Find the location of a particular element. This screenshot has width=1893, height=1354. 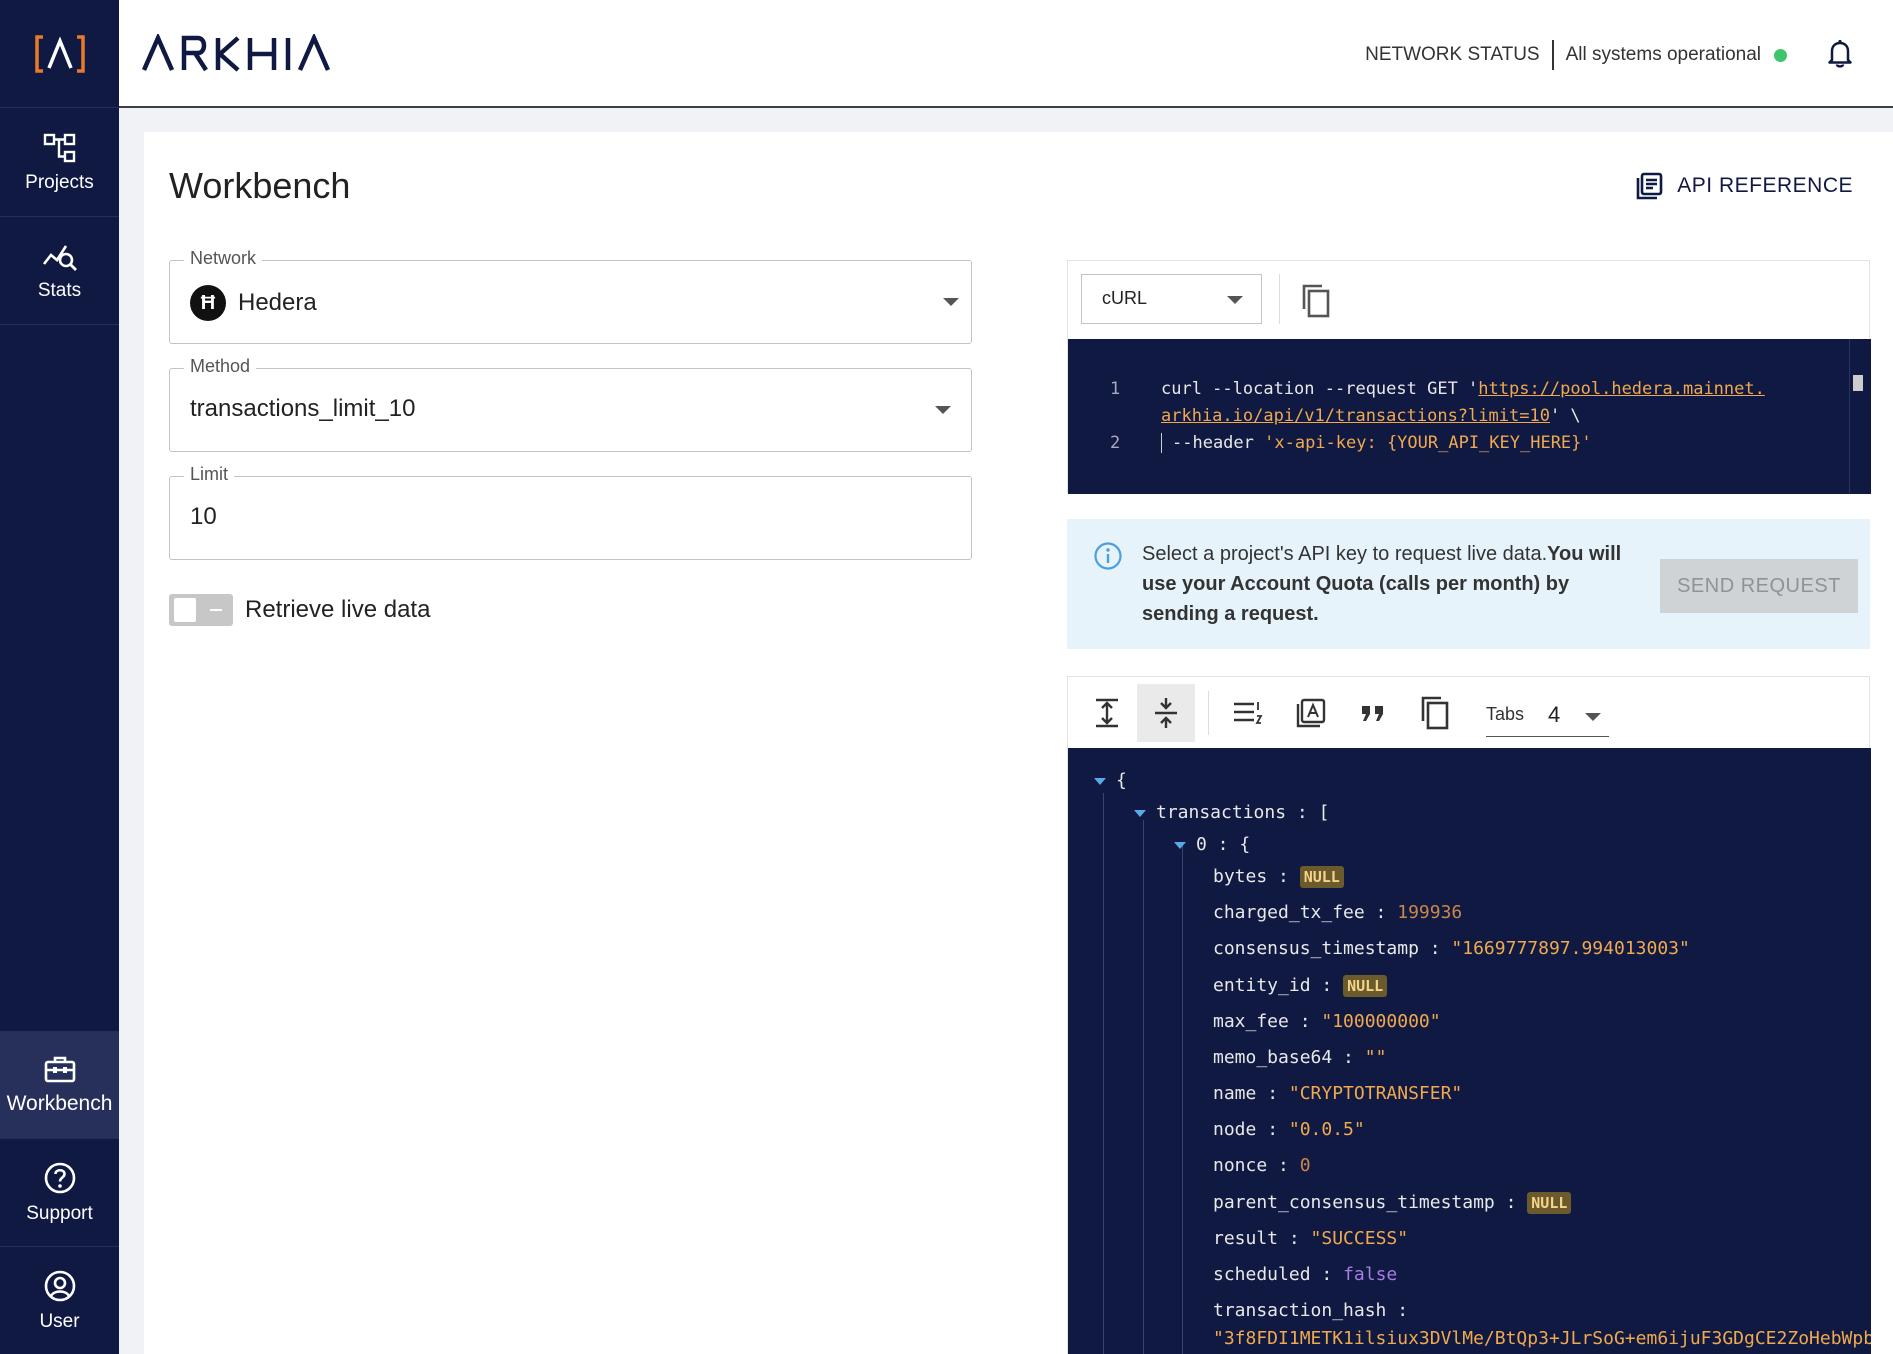

language-value: cURL is located at coordinates (1125, 298).